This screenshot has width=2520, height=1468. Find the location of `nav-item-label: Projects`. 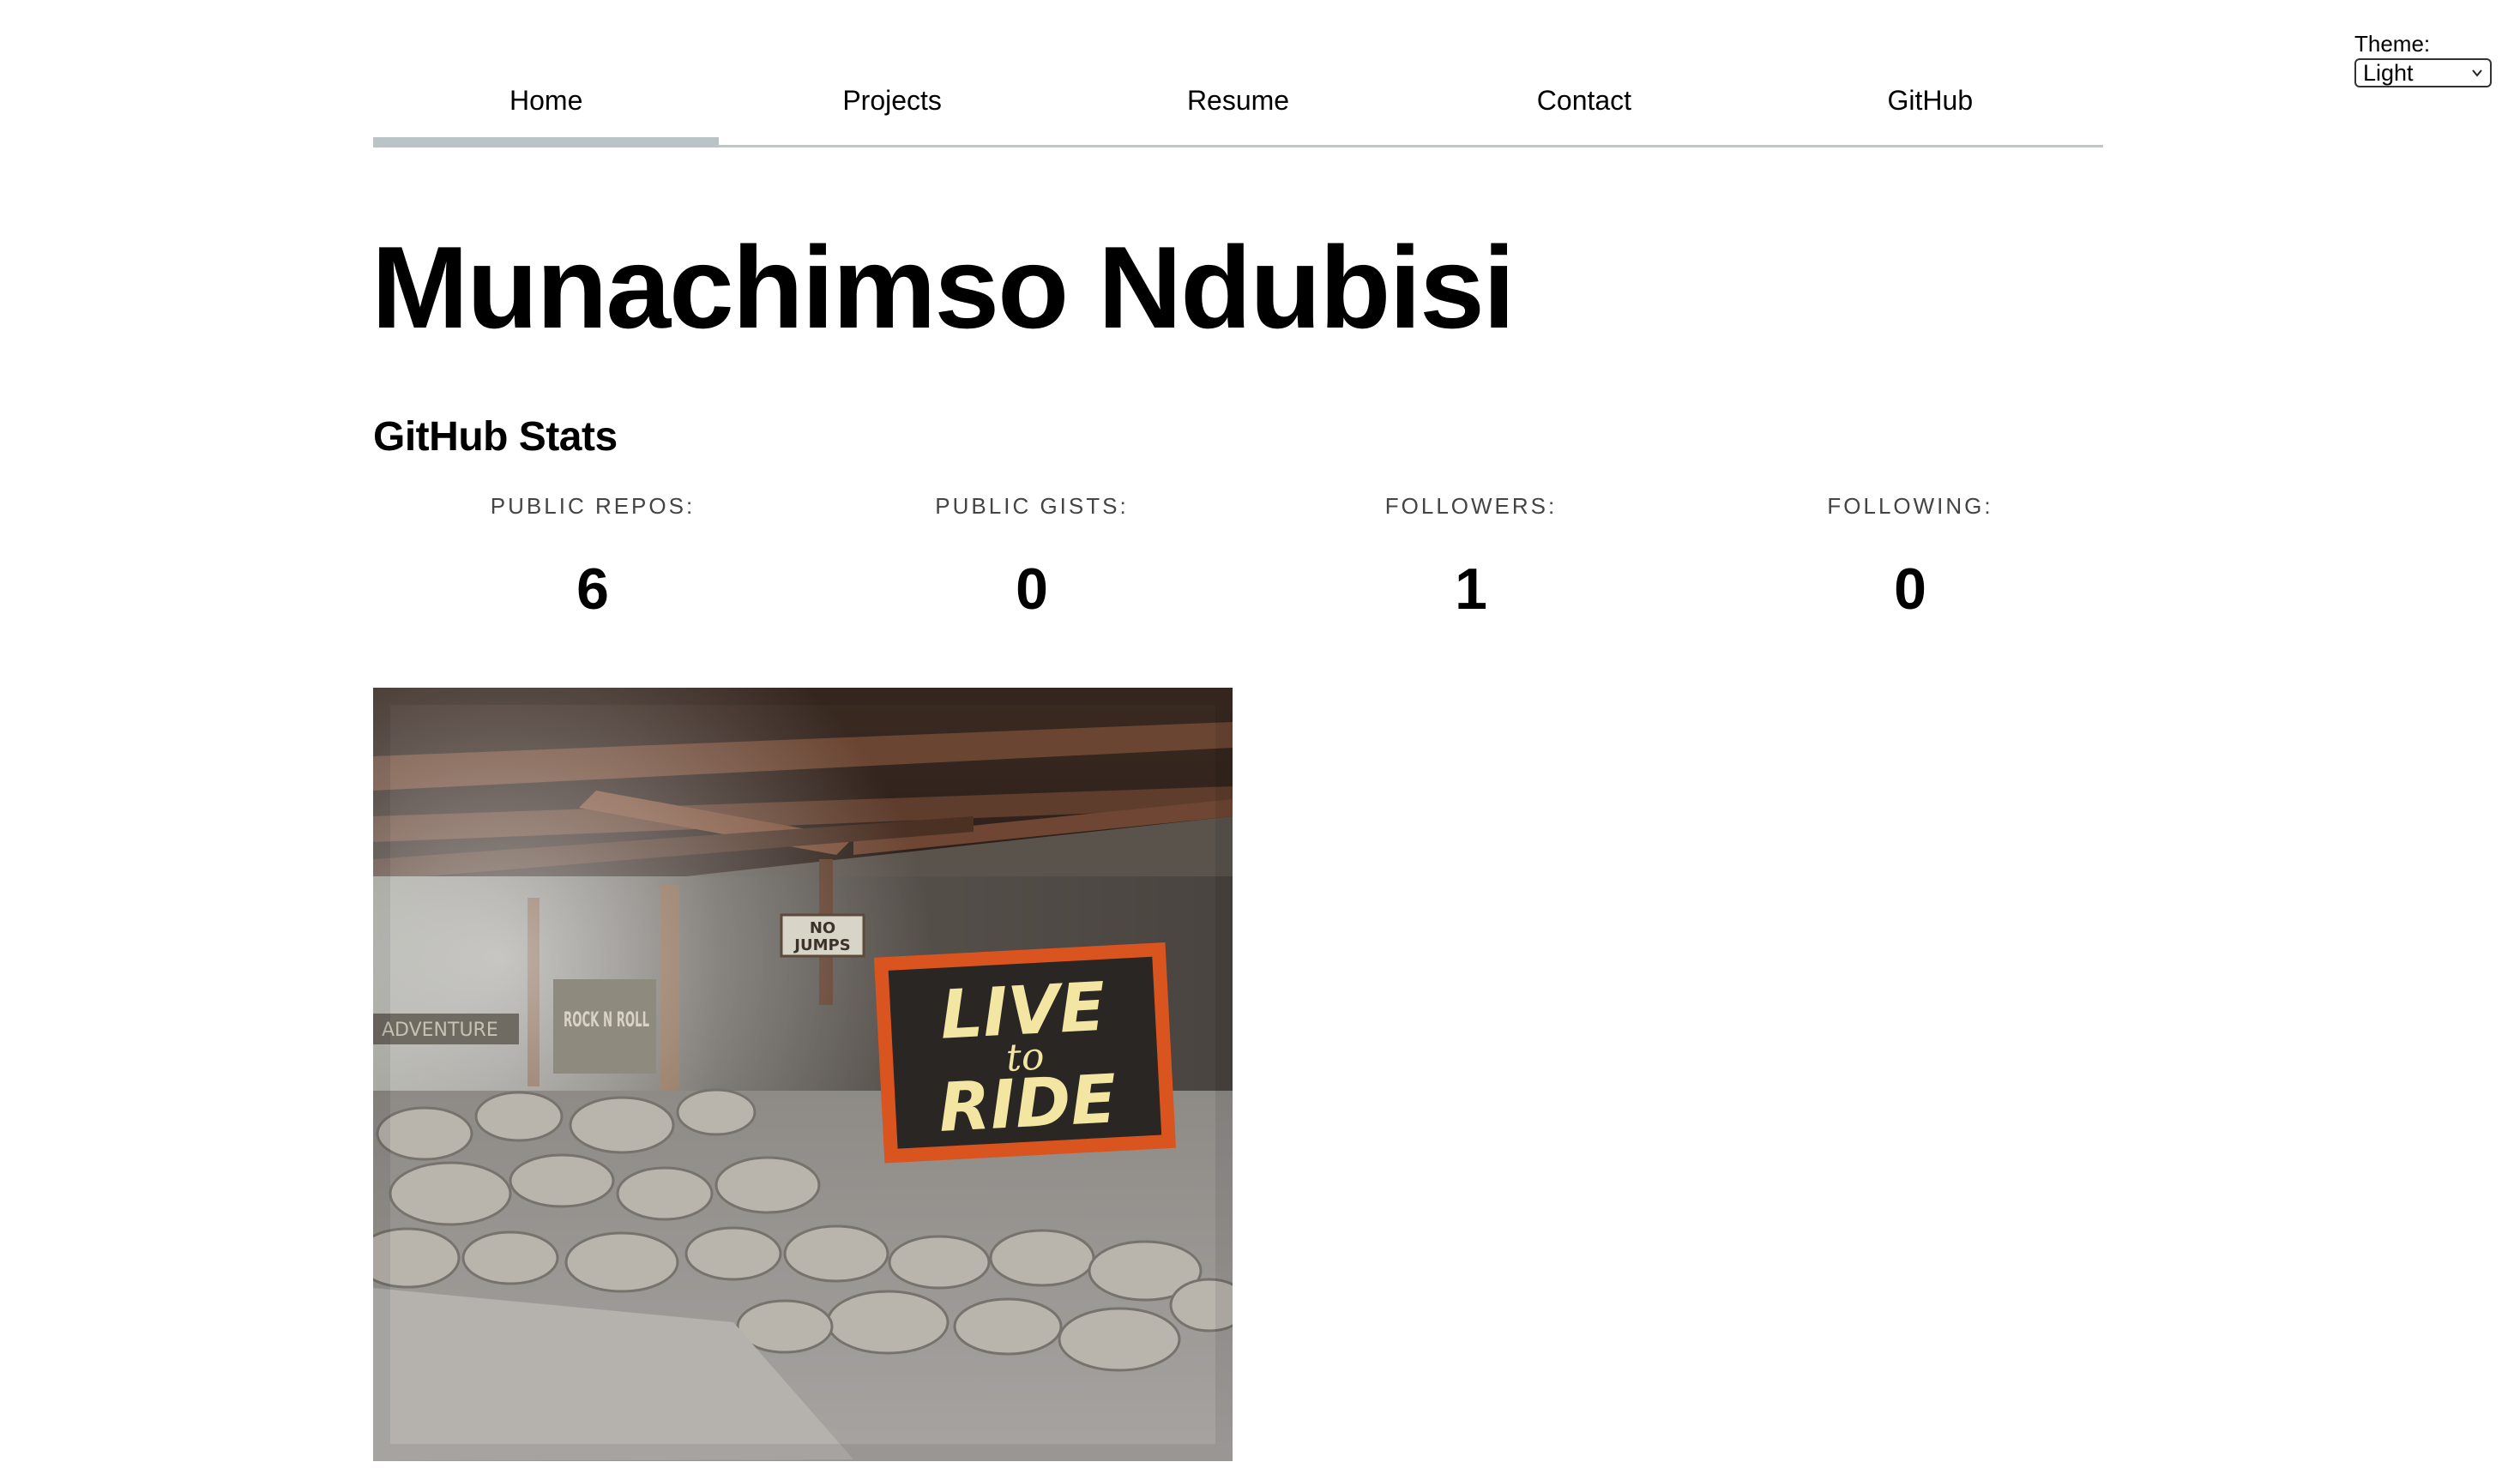

nav-item-label: Projects is located at coordinates (892, 100).